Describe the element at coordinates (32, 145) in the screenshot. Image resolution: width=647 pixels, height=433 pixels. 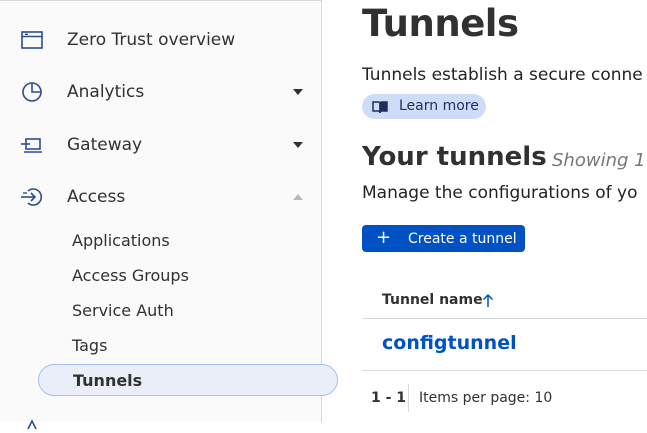
I see `gateway-icon` at that location.